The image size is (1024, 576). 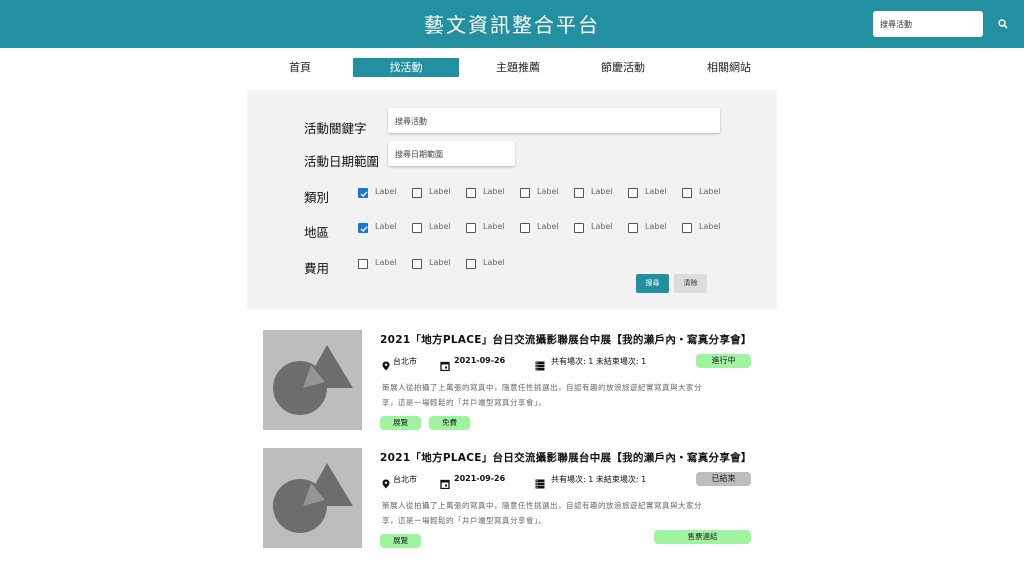 I want to click on nav-festivals: 節慶活動, so click(x=623, y=67).